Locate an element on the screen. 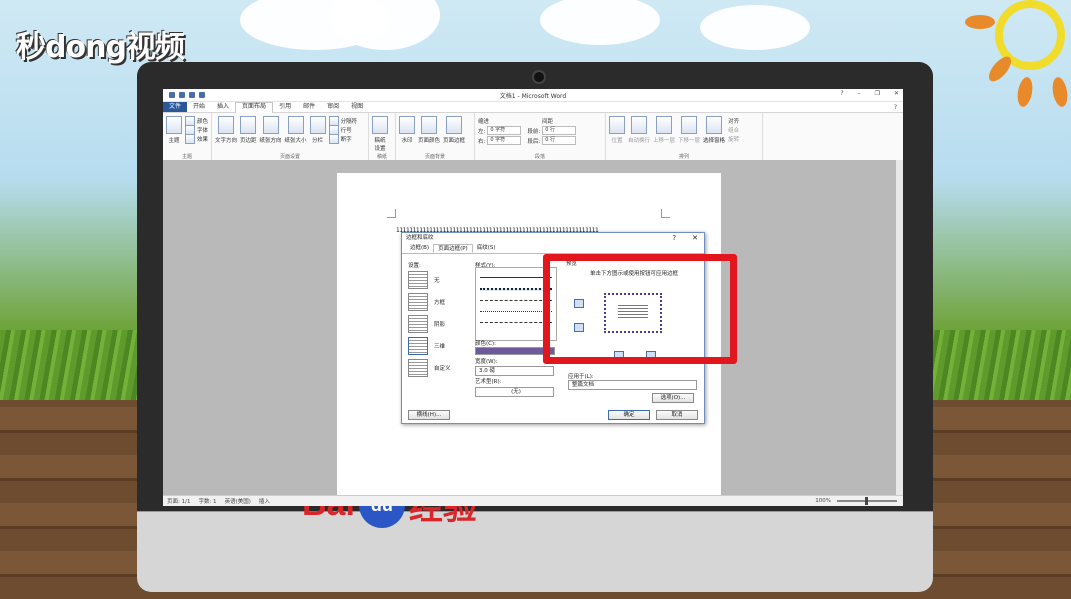 The image size is (1071, 599). tab-review: 审阅 is located at coordinates (333, 107).